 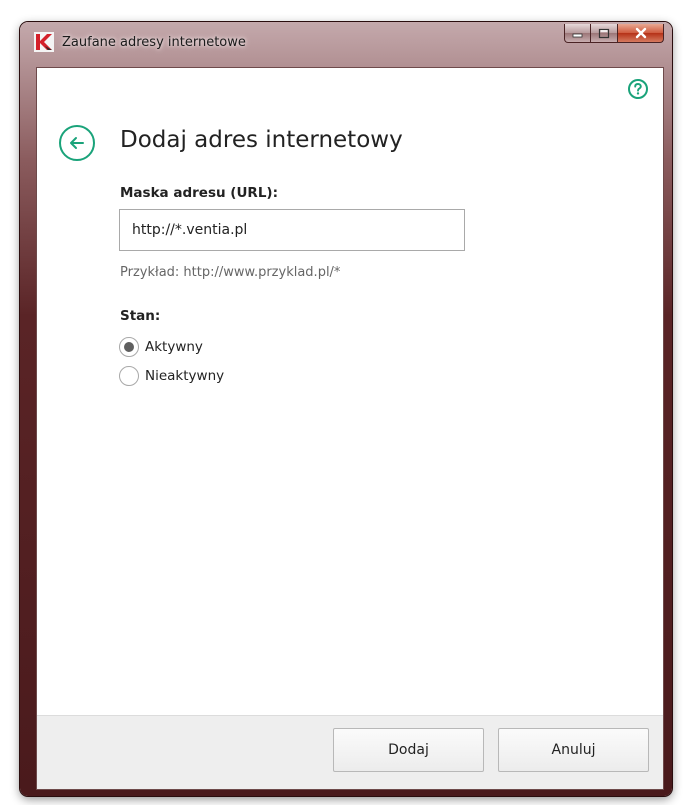 I want to click on back-arrow-icon, so click(x=77, y=143).